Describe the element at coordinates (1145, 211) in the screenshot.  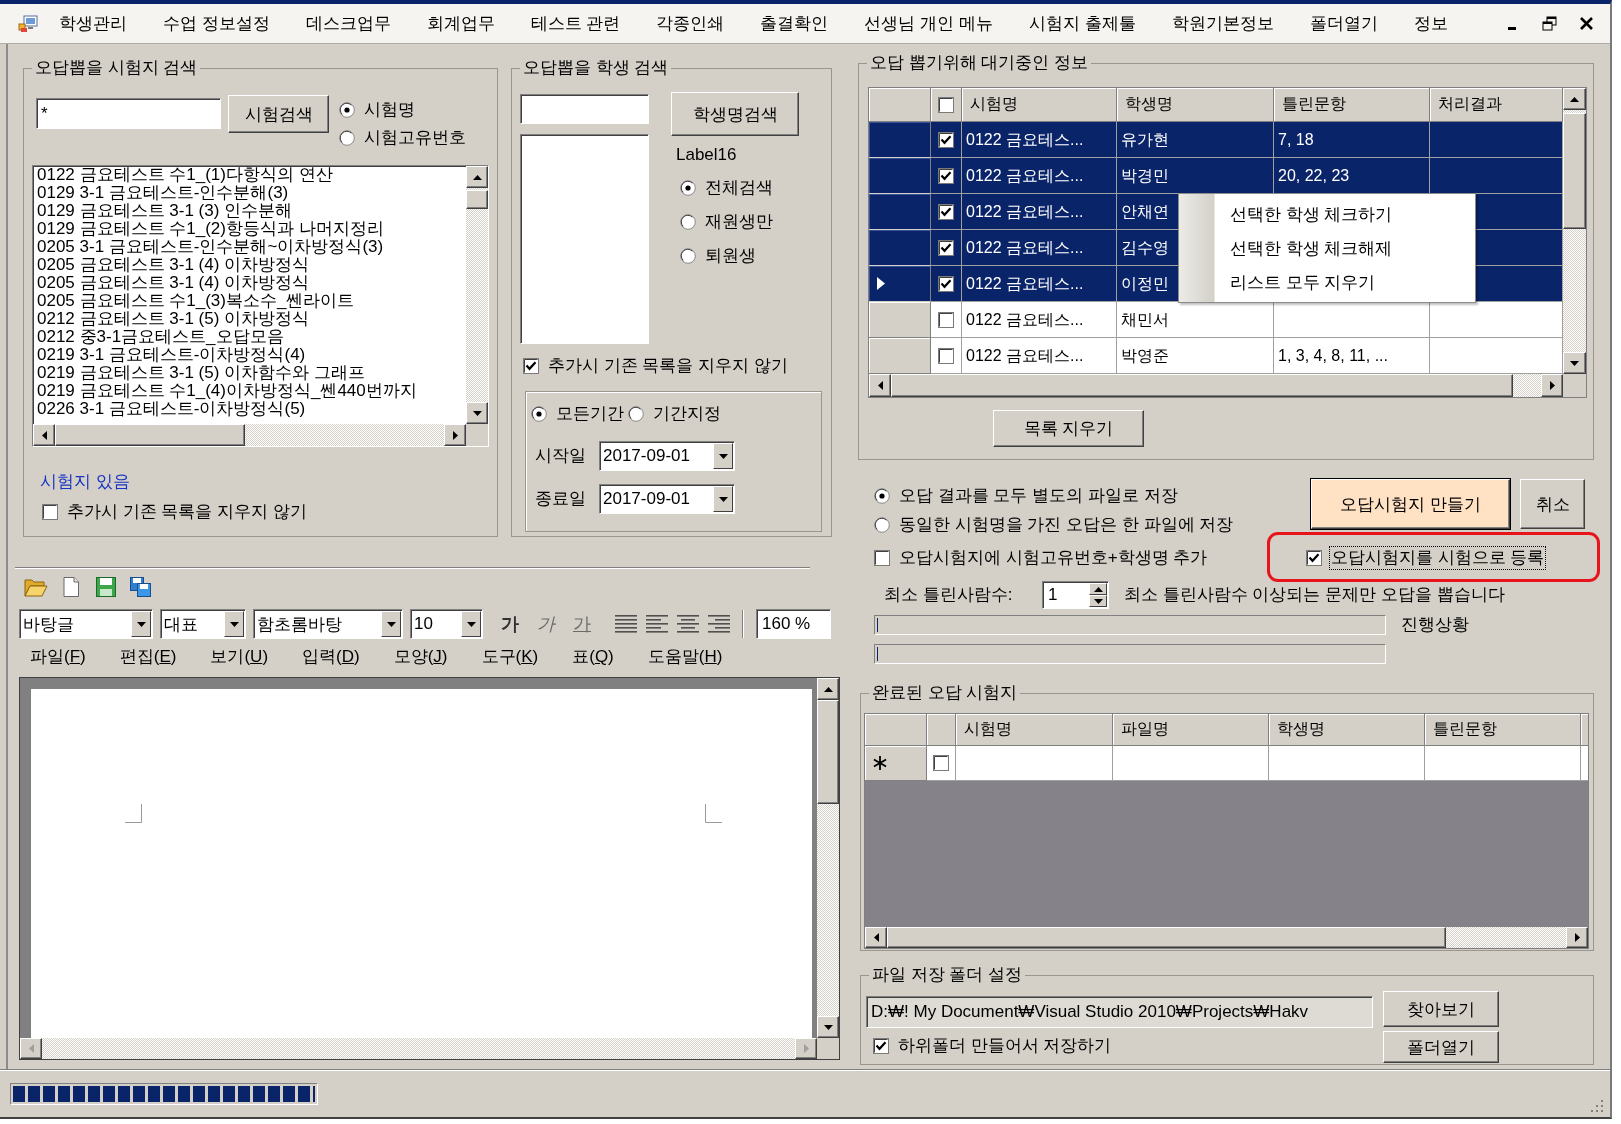
I see `table-cell: 안채연` at that location.